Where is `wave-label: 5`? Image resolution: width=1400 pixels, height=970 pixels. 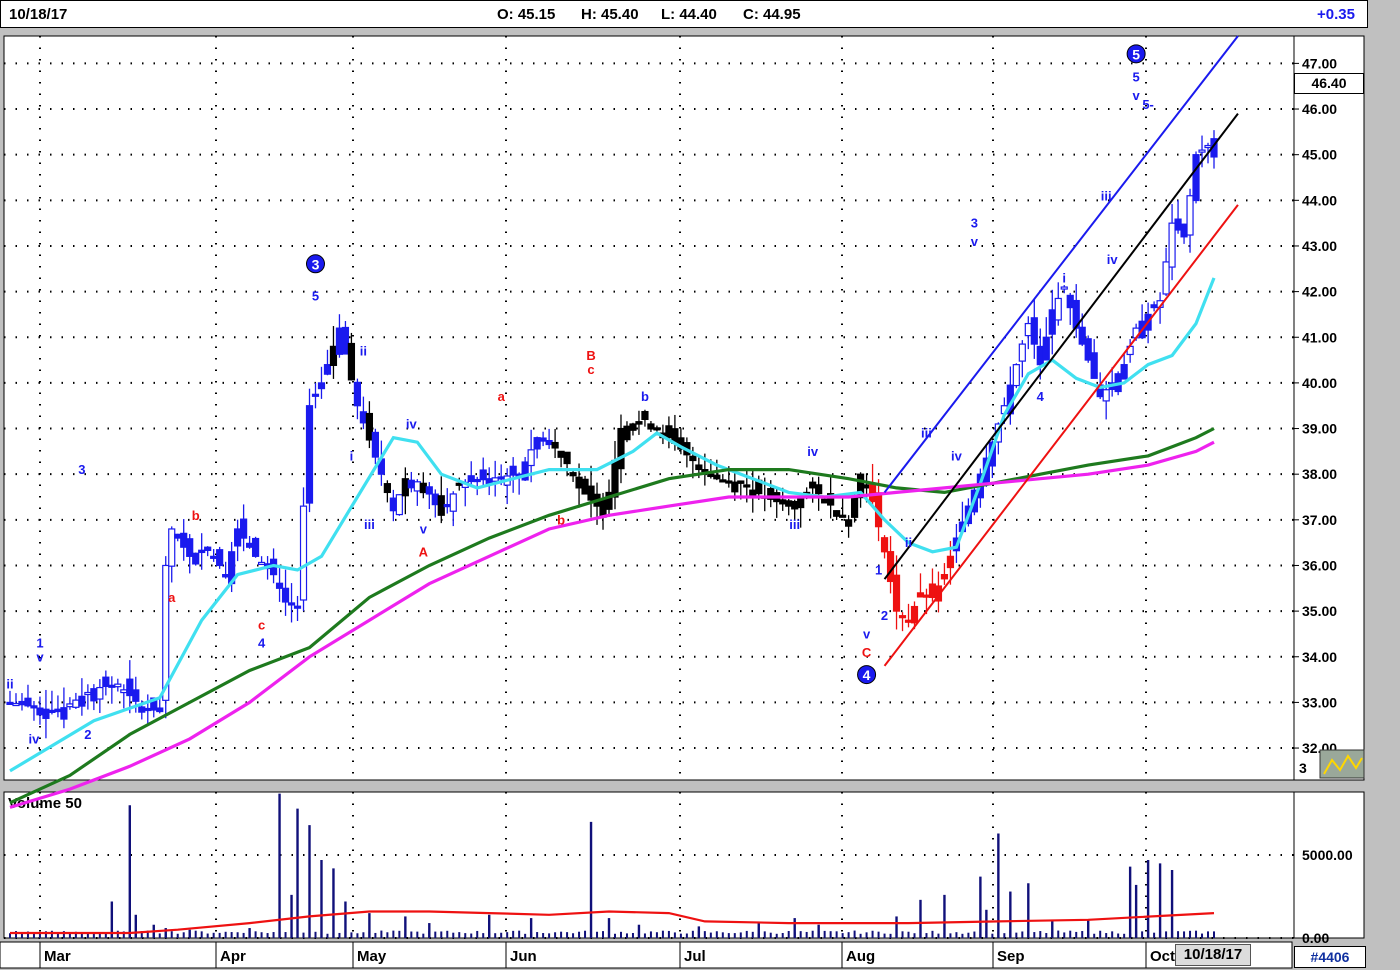
wave-label: 5 is located at coordinates (315, 296).